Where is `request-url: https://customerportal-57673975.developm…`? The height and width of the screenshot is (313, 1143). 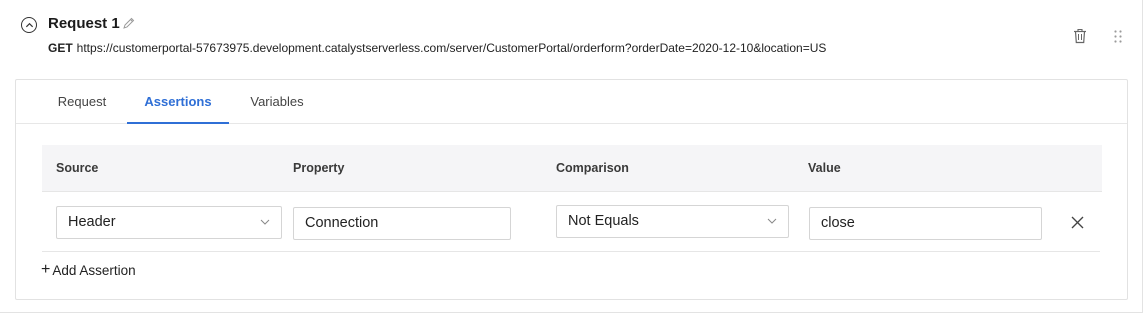
request-url: https://customerportal-57673975.developm… is located at coordinates (451, 48).